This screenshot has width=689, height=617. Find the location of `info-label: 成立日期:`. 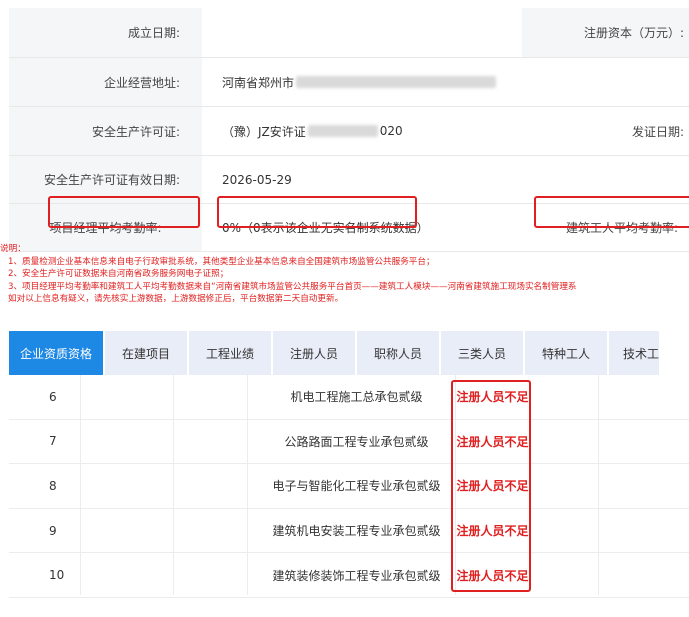

info-label: 成立日期: is located at coordinates (105, 32).